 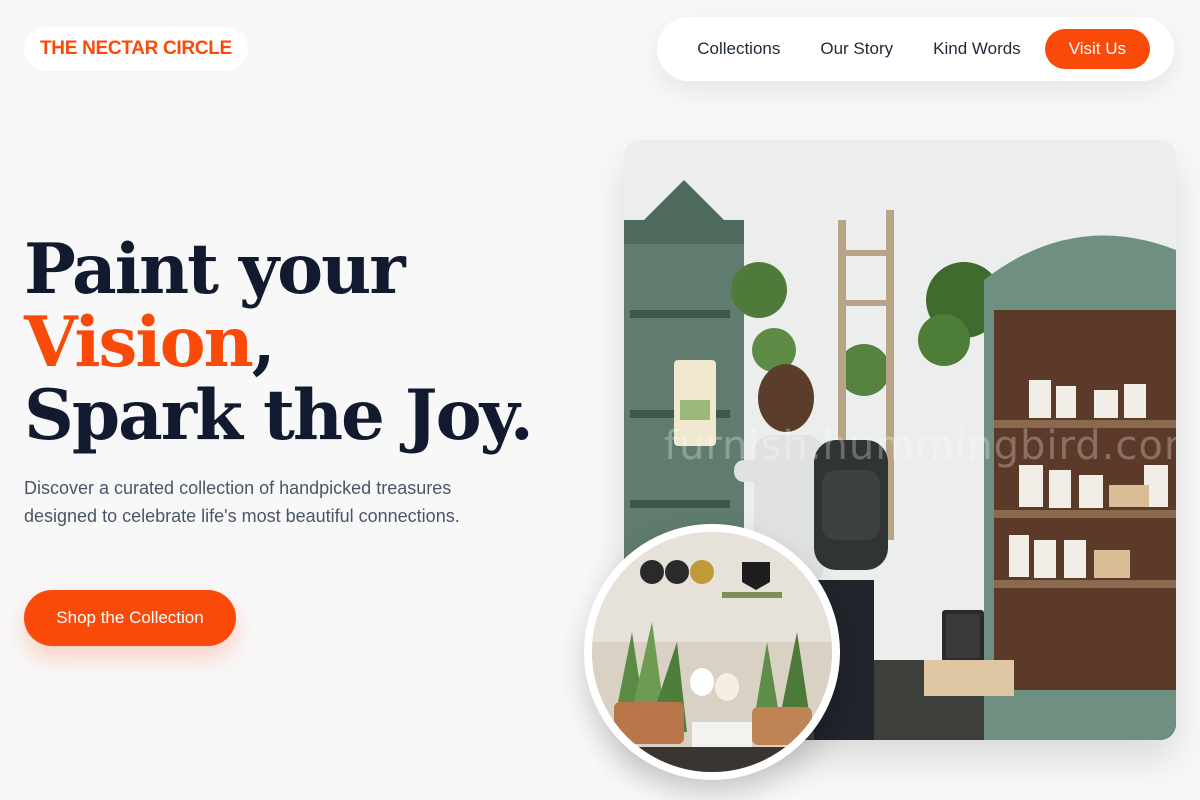 I want to click on headline-line-3: Spark the Joy., so click(x=279, y=415).